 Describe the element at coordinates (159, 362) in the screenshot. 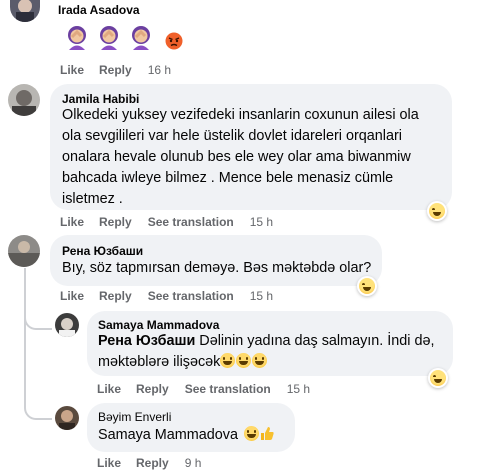

I see `comment-text-line: məktəblərə ilişəcək` at that location.